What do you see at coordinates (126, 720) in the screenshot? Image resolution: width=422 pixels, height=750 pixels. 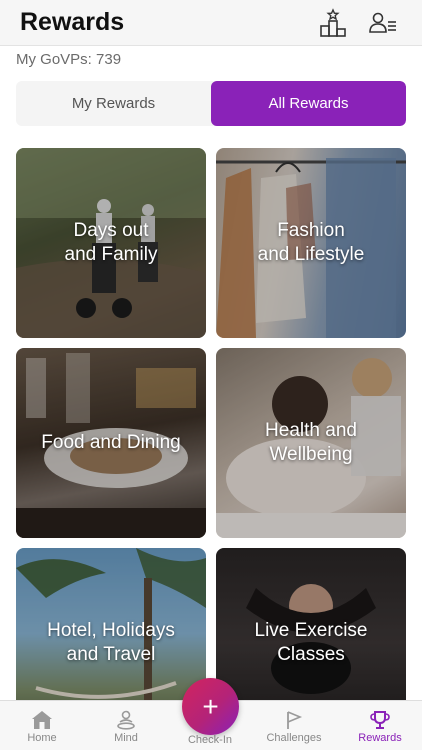 I see `mind-icon` at bounding box center [126, 720].